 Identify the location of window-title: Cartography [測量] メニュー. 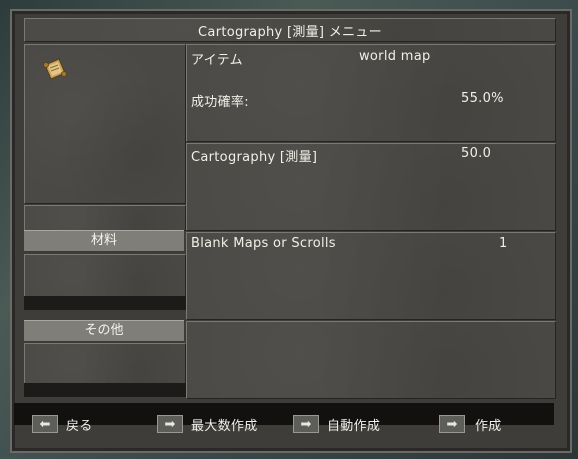
(290, 32).